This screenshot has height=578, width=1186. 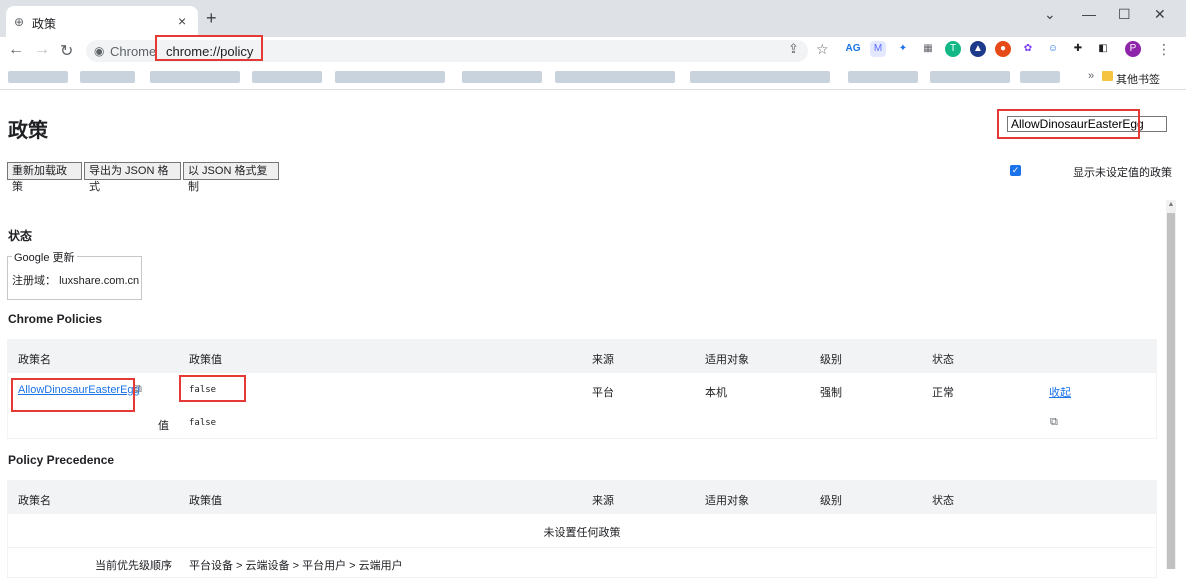 What do you see at coordinates (19, 22) in the screenshot?
I see `globe-icon: ⊕` at bounding box center [19, 22].